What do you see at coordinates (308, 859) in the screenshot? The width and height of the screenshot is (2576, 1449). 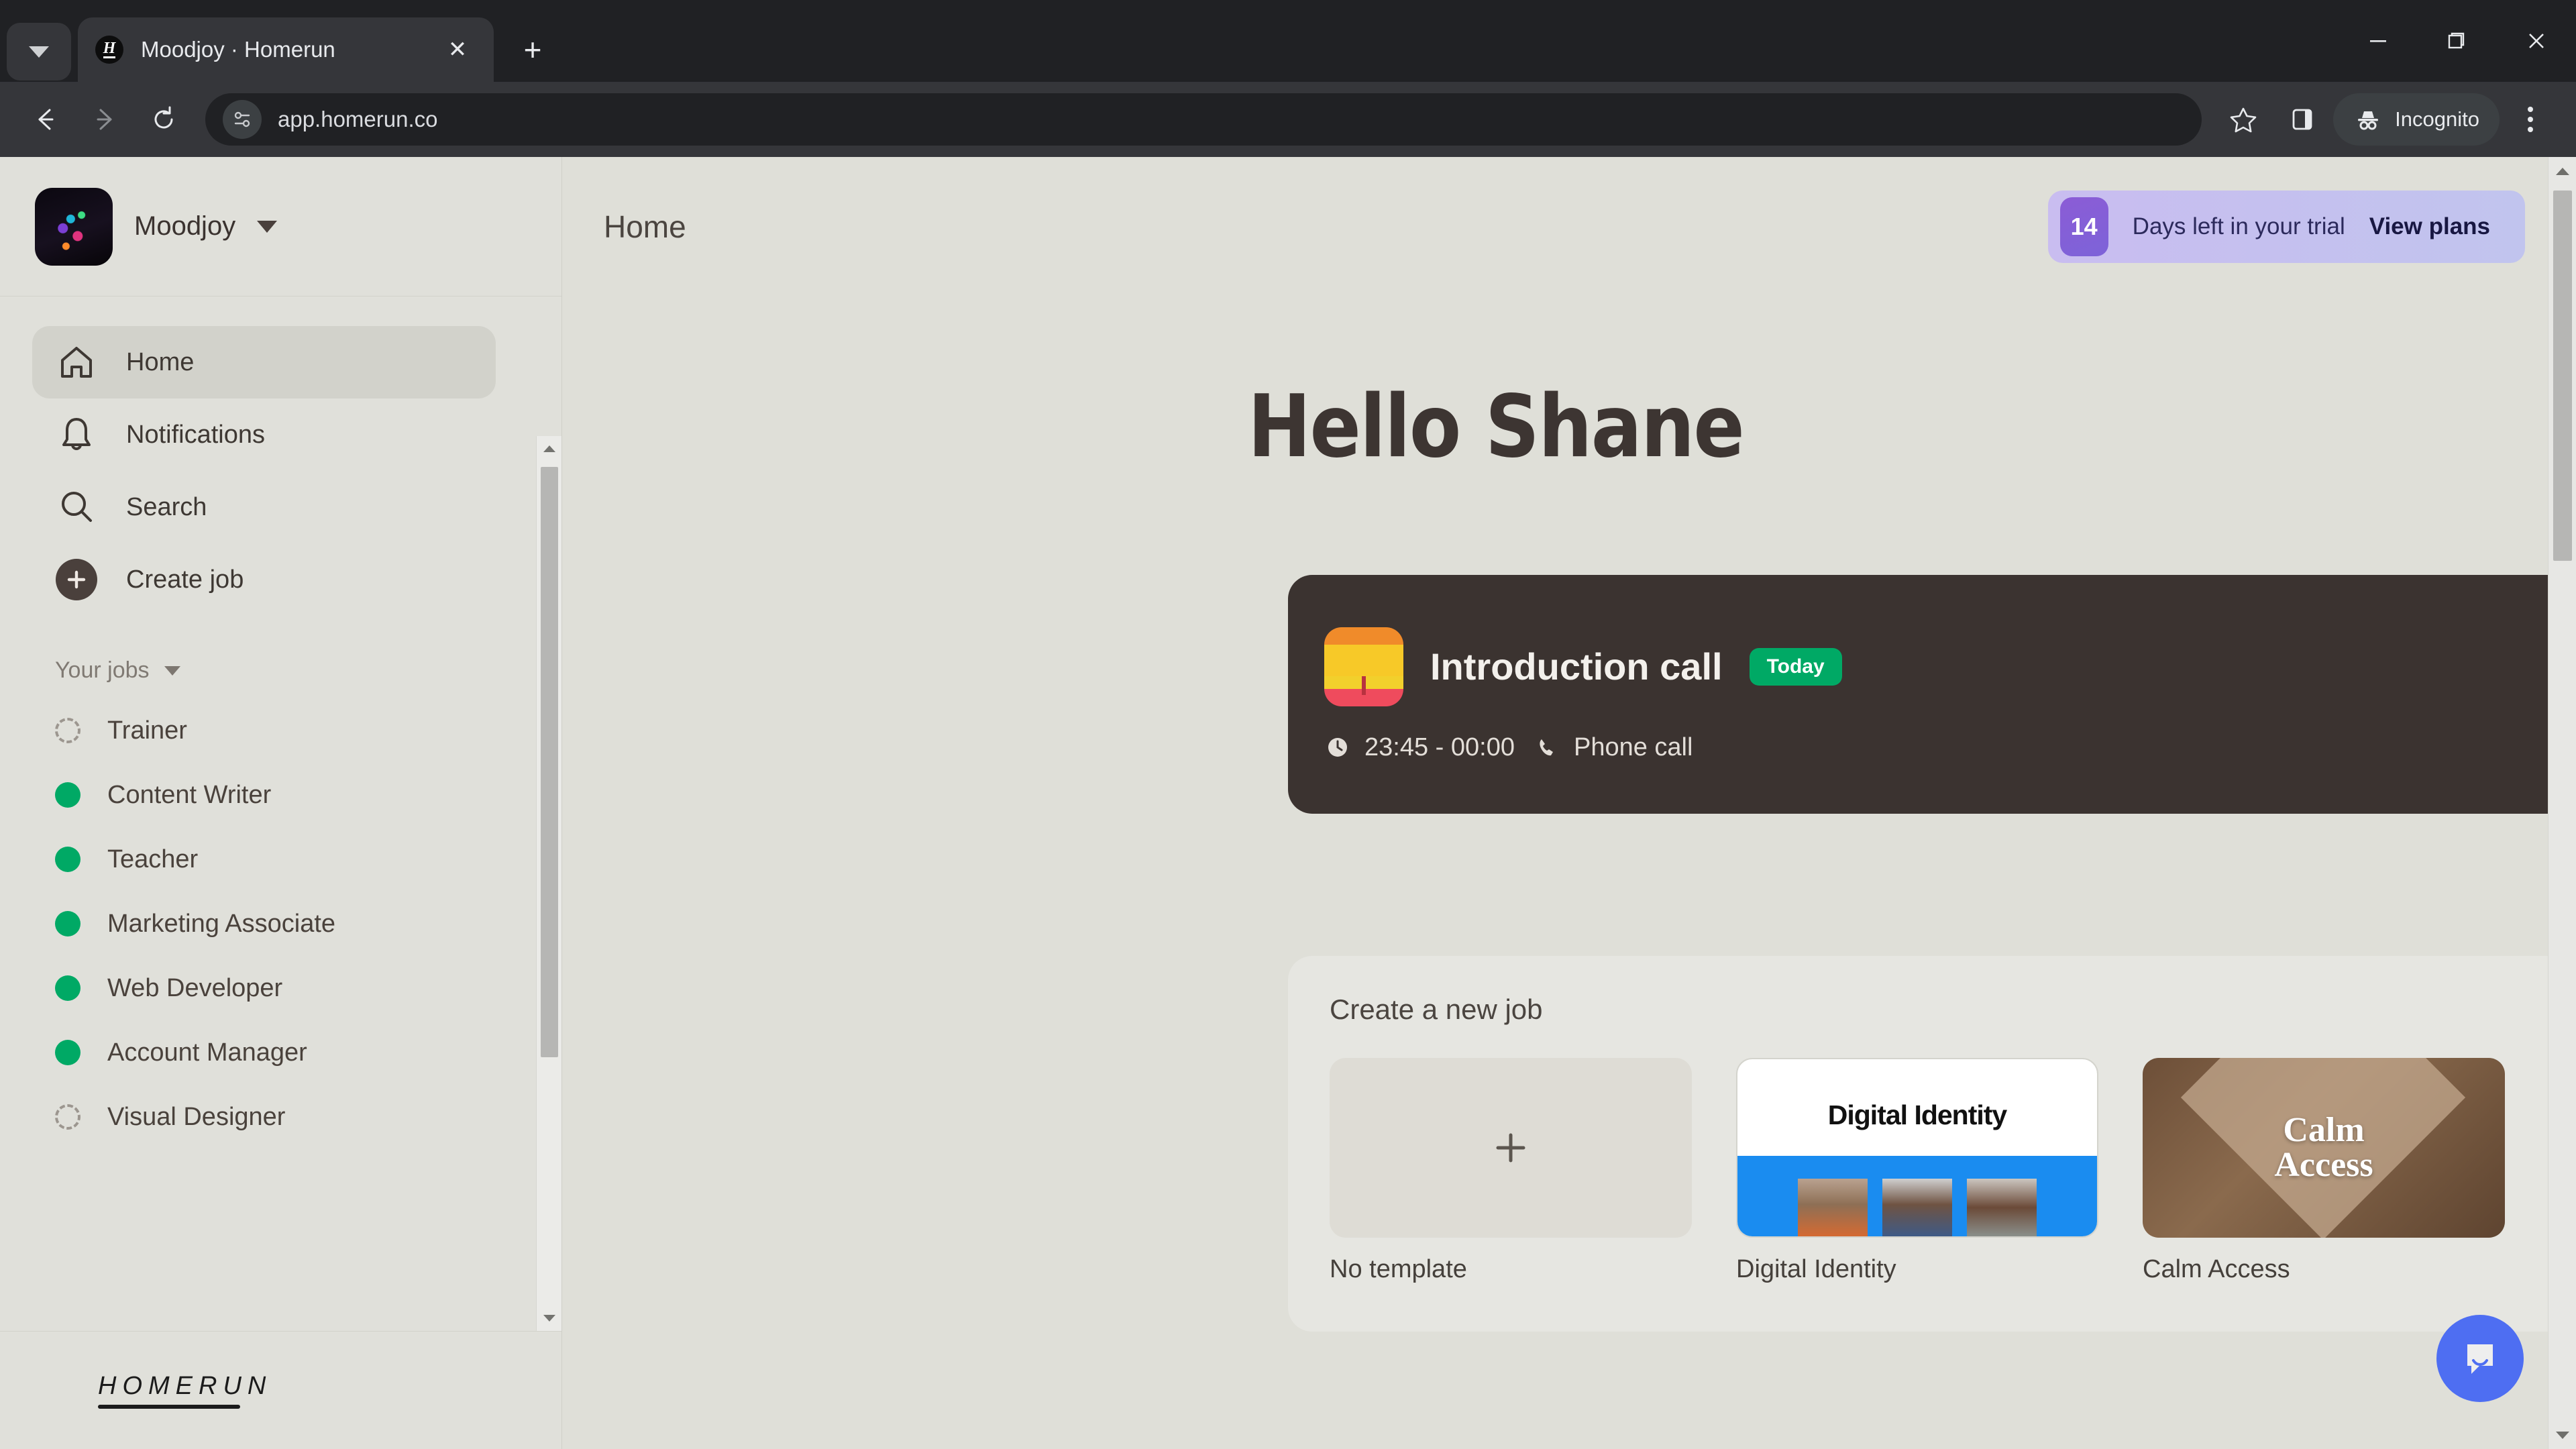 I see `list-item: Teacher` at bounding box center [308, 859].